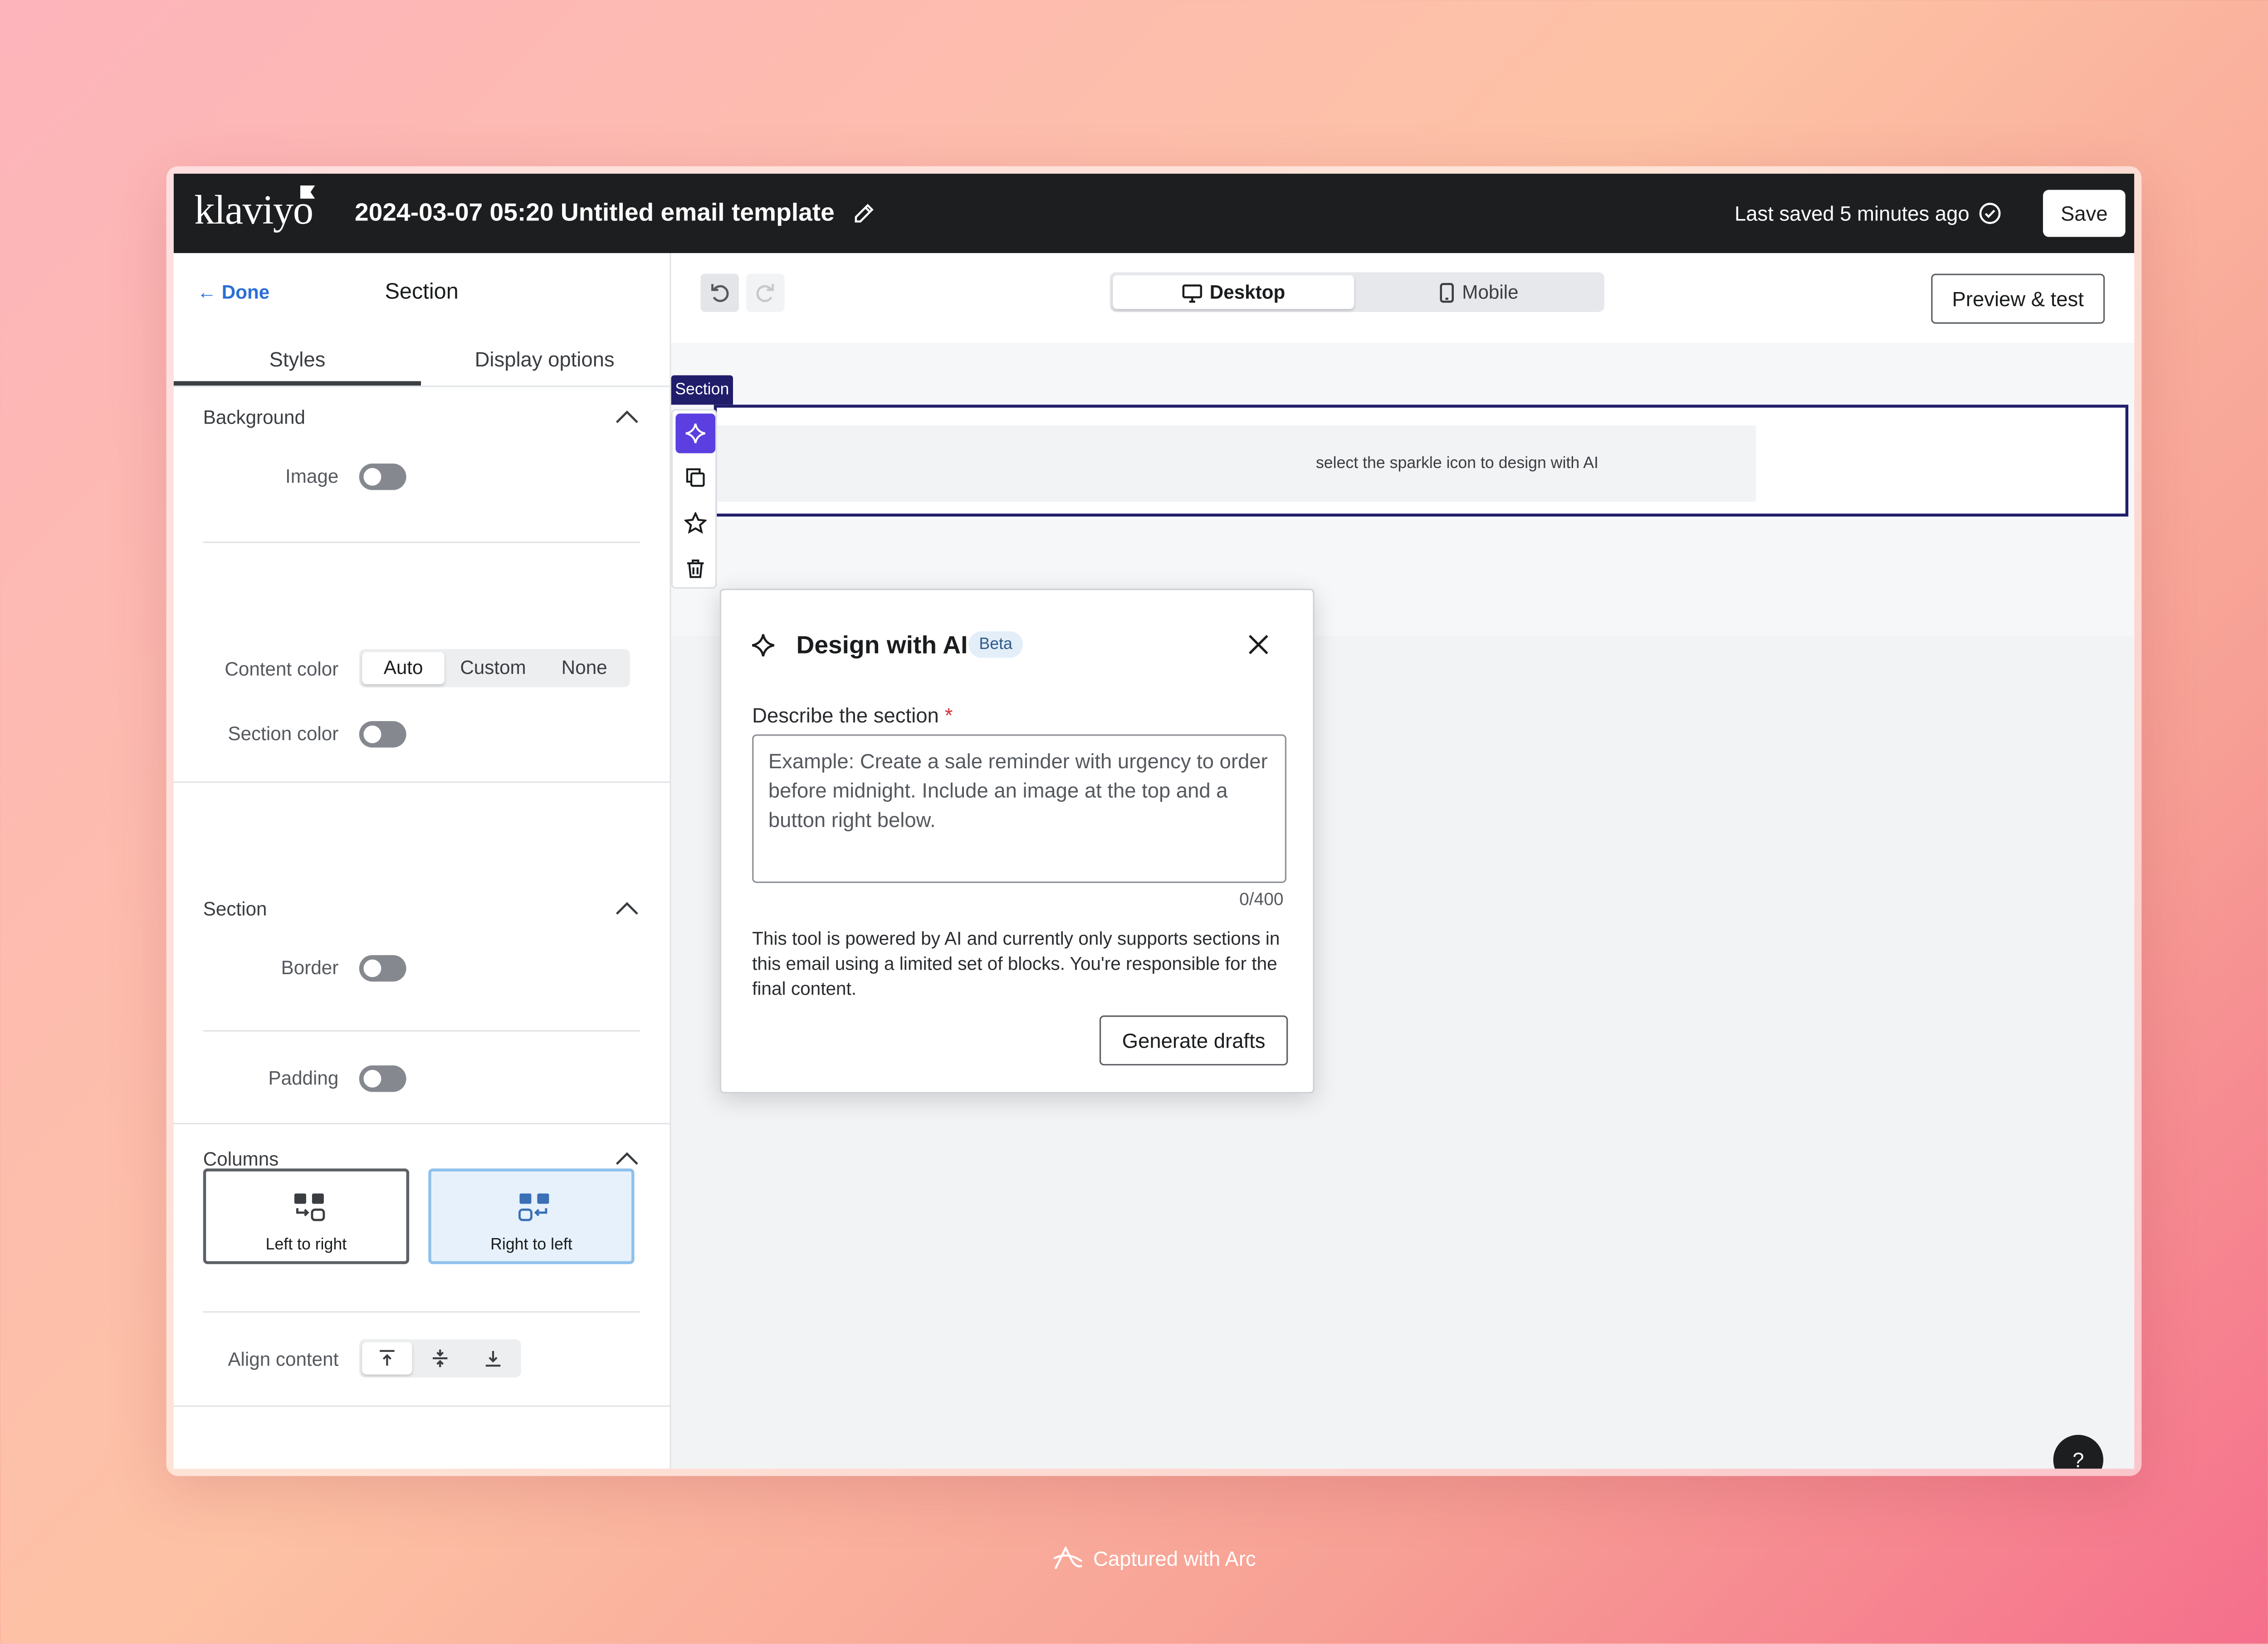 The height and width of the screenshot is (1644, 2268). What do you see at coordinates (282, 669) in the screenshot?
I see `content-color-label: Content color` at bounding box center [282, 669].